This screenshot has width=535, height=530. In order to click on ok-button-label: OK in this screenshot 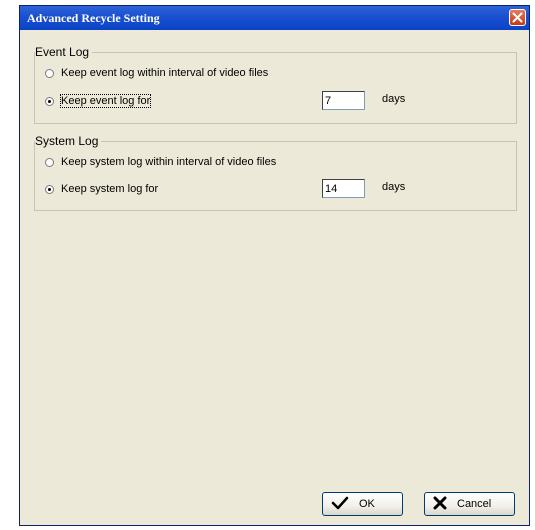, I will do `click(367, 504)`.